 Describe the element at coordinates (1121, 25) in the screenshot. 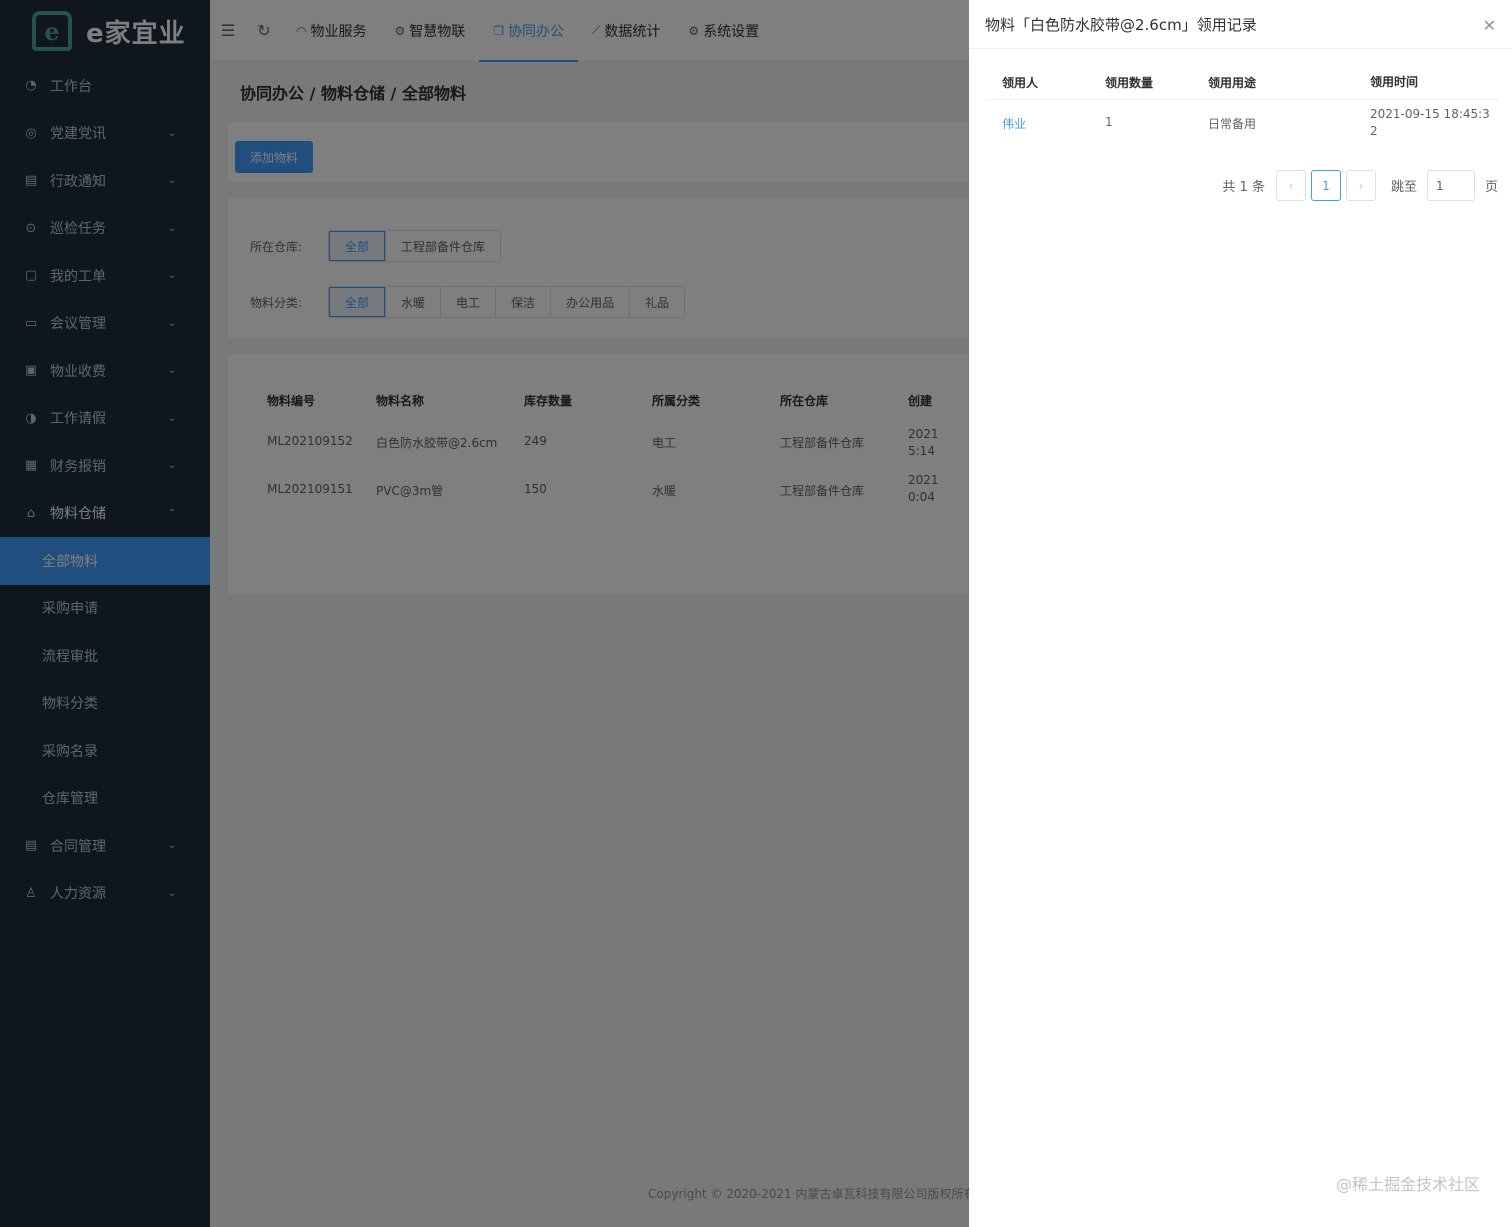

I see `drawer-title: 物料「白色防水胶带@2.6cm」领用记录` at that location.